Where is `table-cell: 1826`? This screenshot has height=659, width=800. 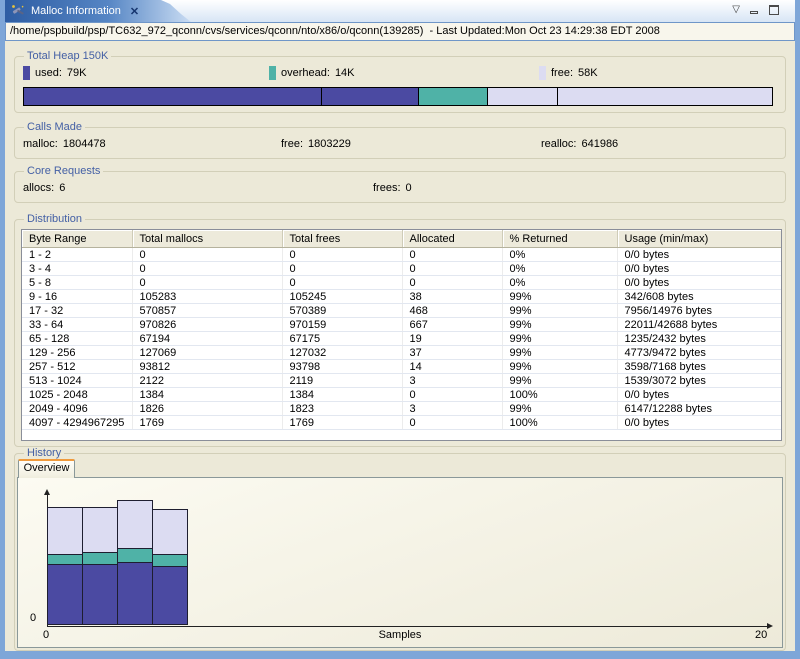 table-cell: 1826 is located at coordinates (207, 408).